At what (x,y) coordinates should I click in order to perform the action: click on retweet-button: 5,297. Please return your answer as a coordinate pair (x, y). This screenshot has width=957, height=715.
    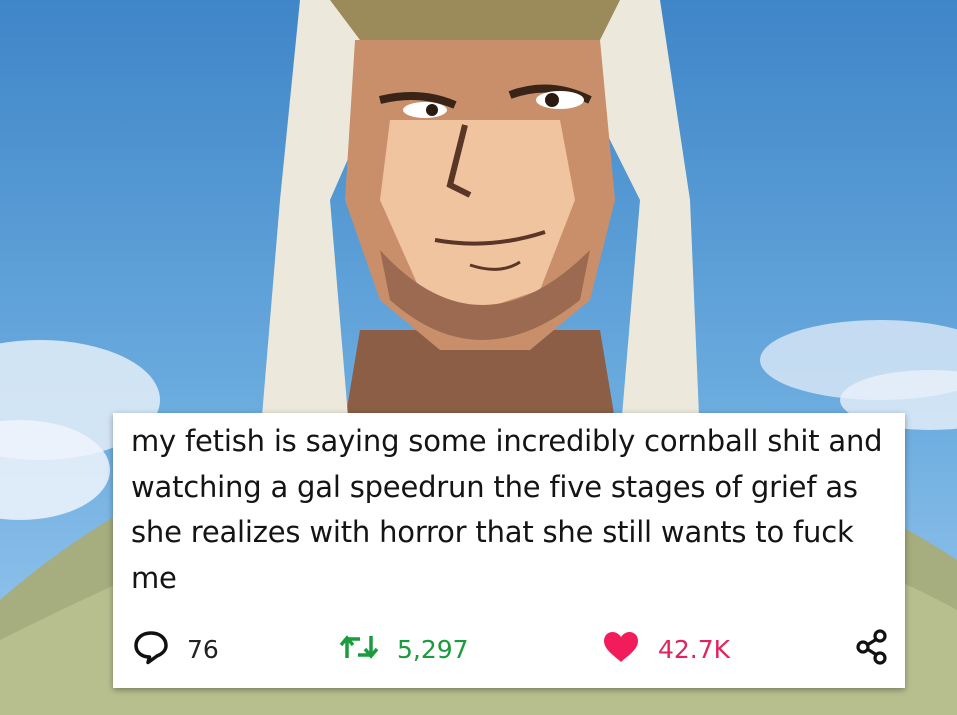
    Looking at the image, I should click on (404, 649).